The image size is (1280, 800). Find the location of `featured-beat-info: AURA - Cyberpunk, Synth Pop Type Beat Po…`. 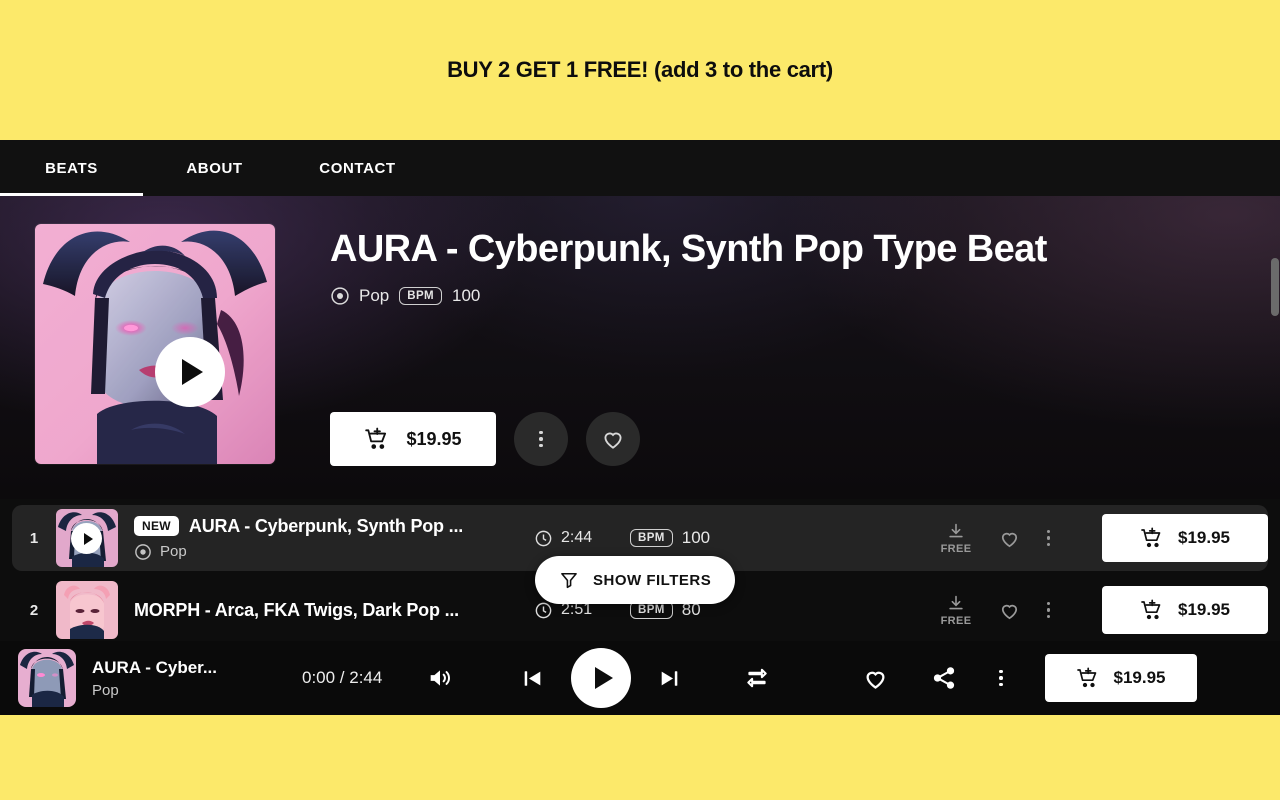

featured-beat-info: AURA - Cyberpunk, Synth Pop Type Beat Po… is located at coordinates (785, 267).